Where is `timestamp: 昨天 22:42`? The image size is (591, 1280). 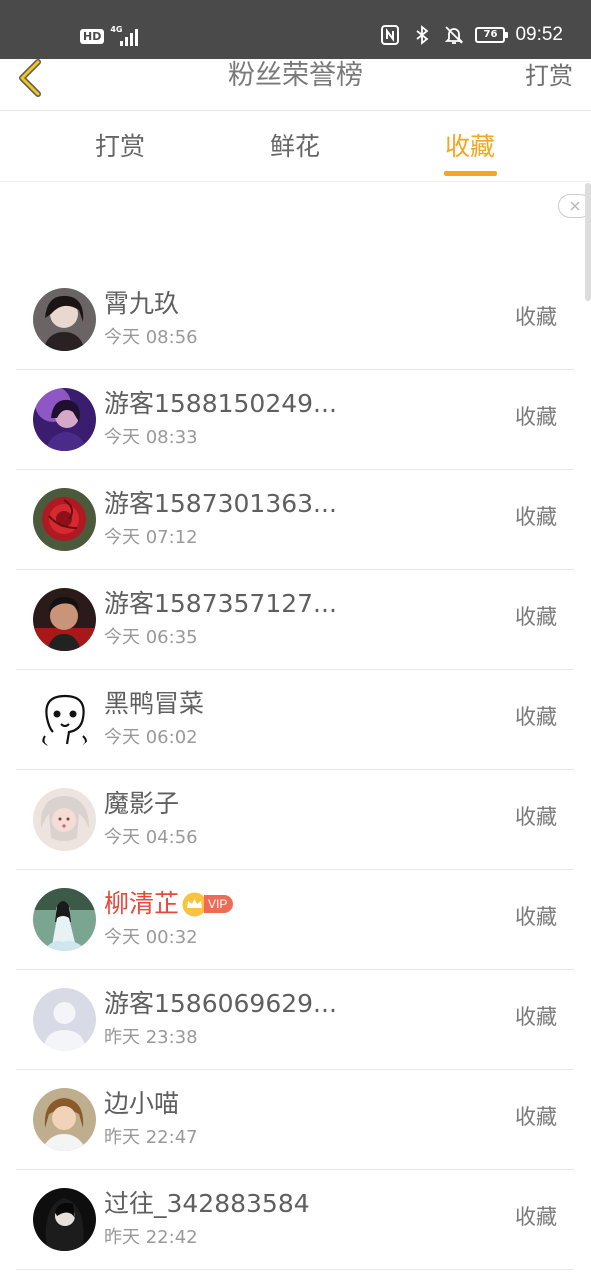
timestamp: 昨天 22:42 is located at coordinates (151, 1237).